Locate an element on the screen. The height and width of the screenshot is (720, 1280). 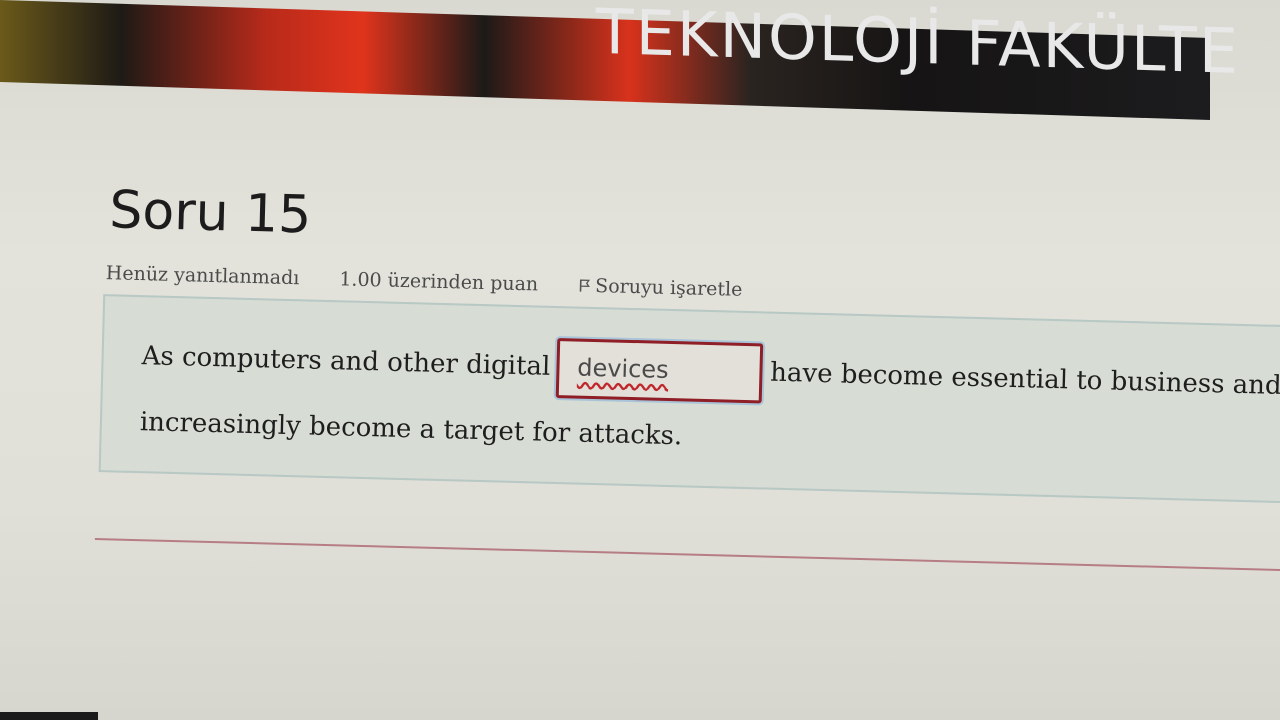
flag-icon is located at coordinates (584, 285).